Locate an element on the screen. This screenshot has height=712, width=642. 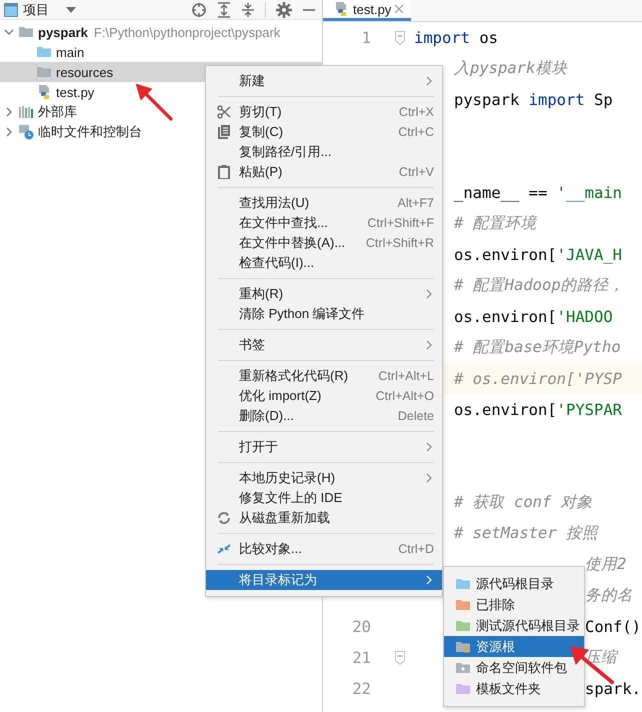
code-line: # os.environ['PYSP is located at coordinates (538, 379).